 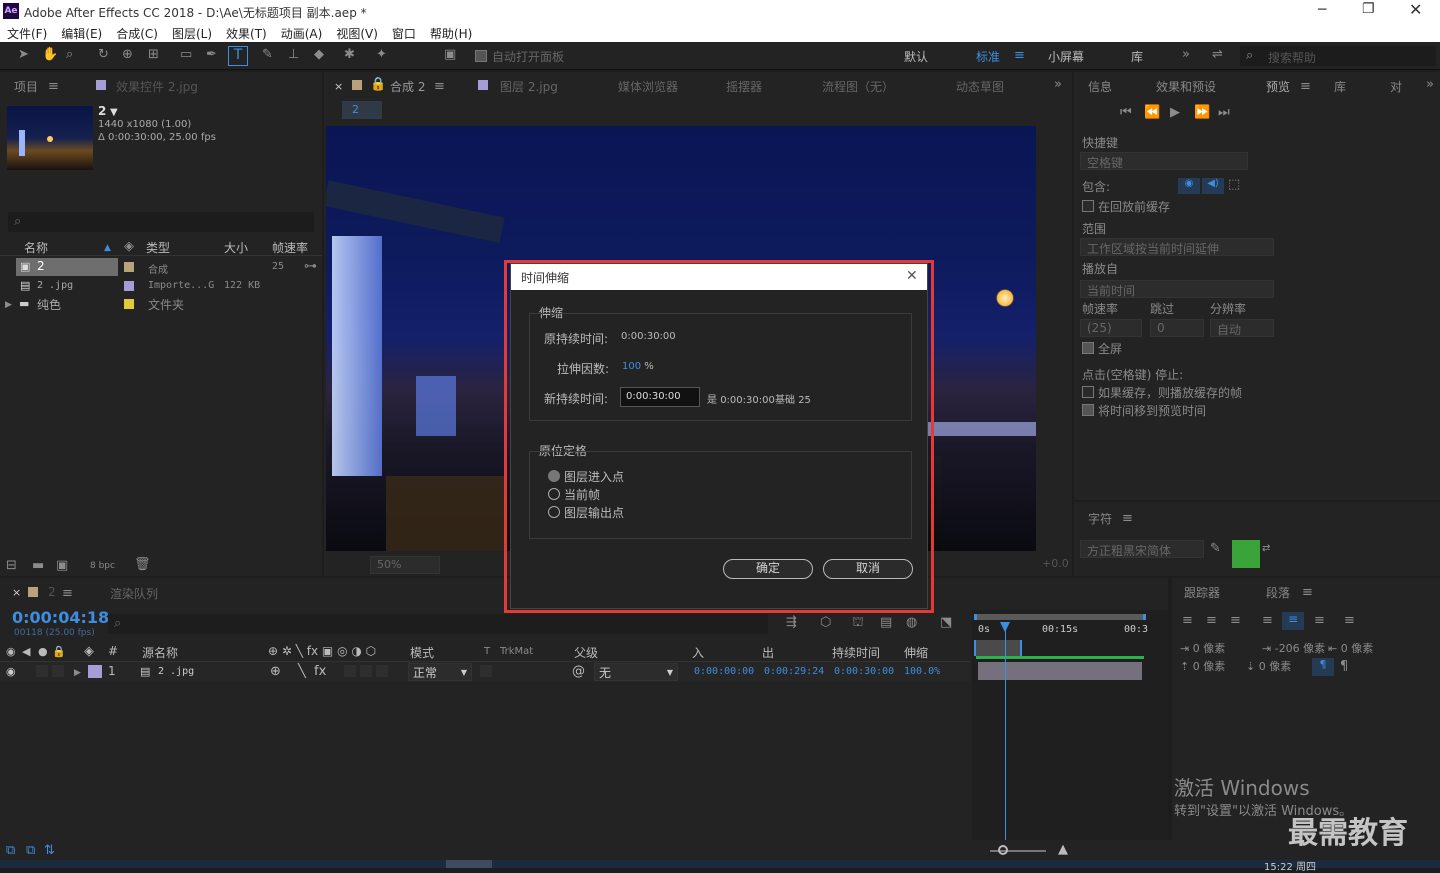 What do you see at coordinates (1088, 348) in the screenshot?
I see `fullscreen-checkbox` at bounding box center [1088, 348].